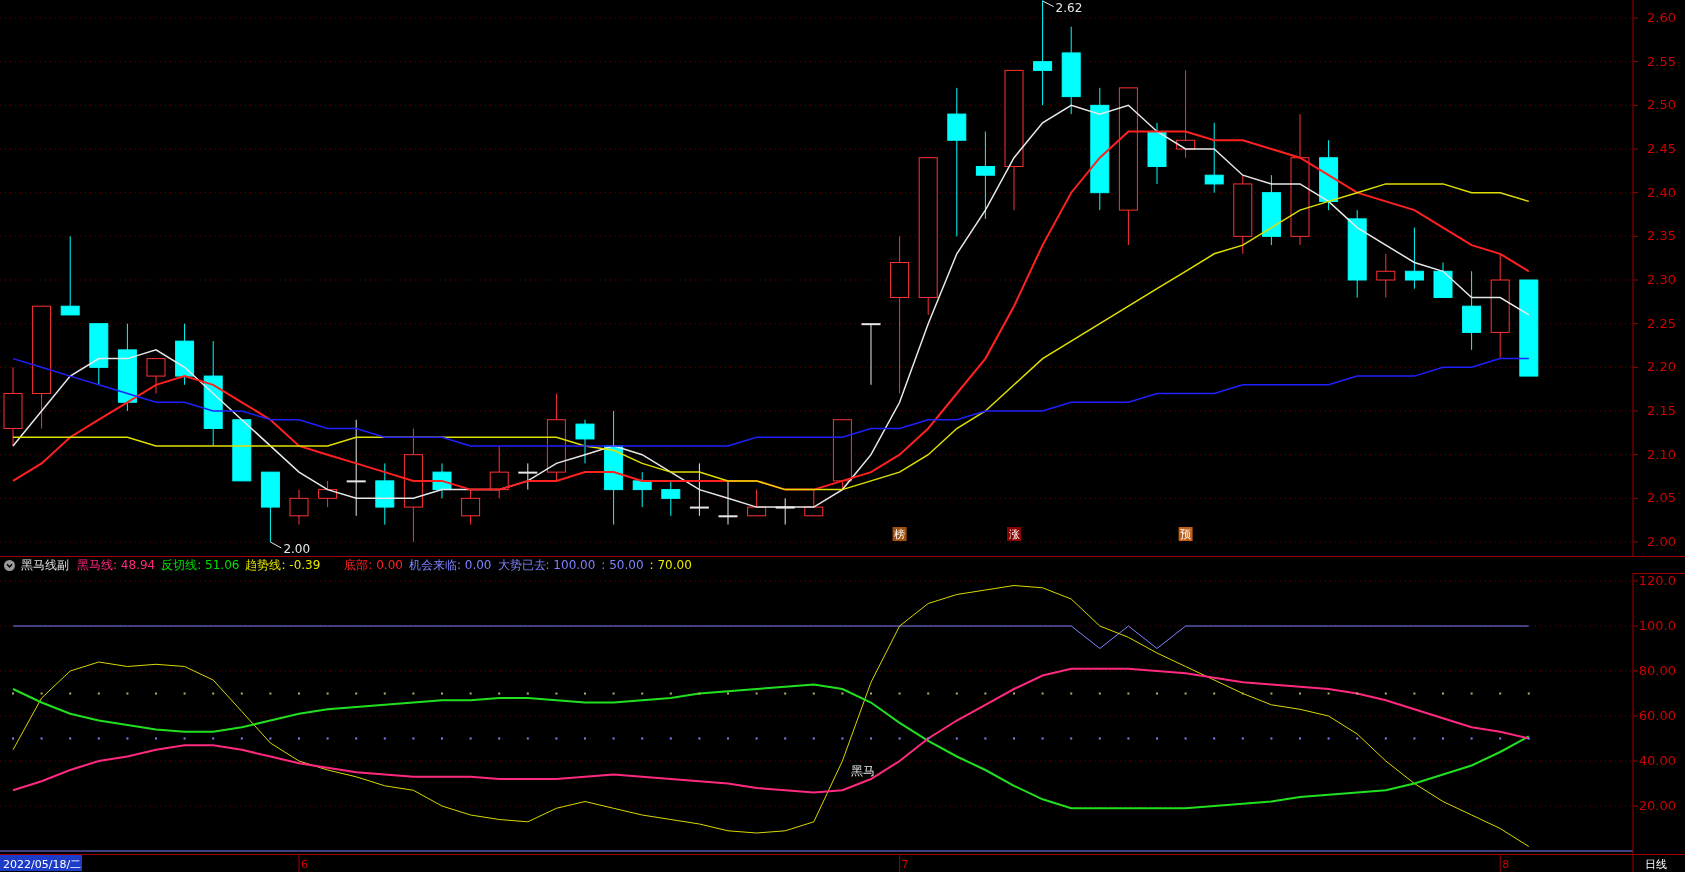 The width and height of the screenshot is (1685, 872). I want to click on axis-label: 2.00, so click(1661, 541).